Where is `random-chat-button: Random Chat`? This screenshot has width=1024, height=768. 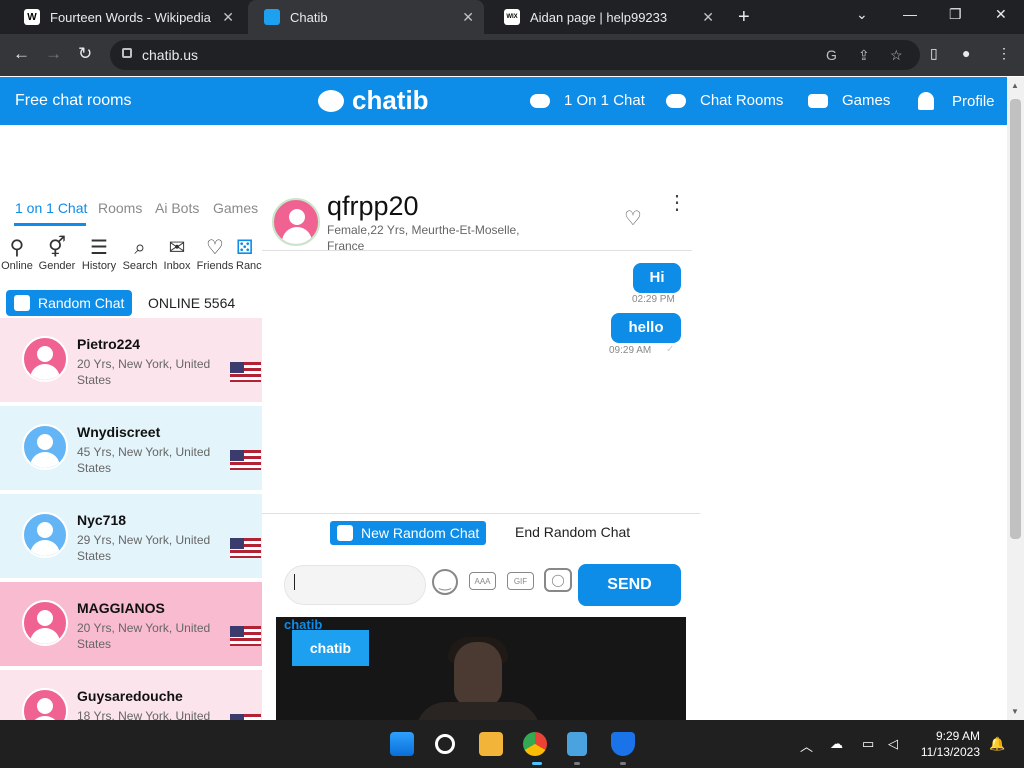
random-chat-button: Random Chat is located at coordinates (69, 303).